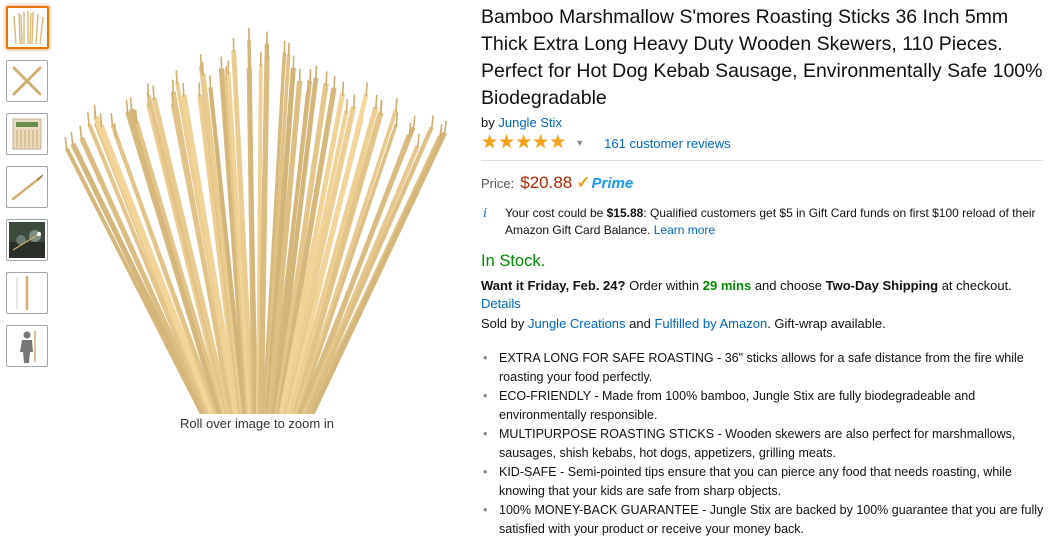  I want to click on divider, so click(762, 160).